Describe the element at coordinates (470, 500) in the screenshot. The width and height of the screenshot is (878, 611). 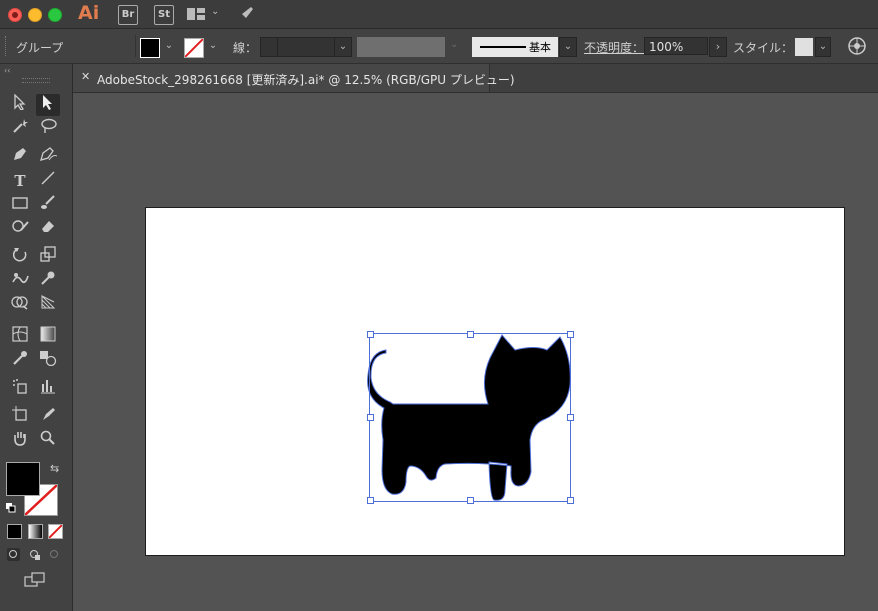
I see `handle-bottom-center` at that location.